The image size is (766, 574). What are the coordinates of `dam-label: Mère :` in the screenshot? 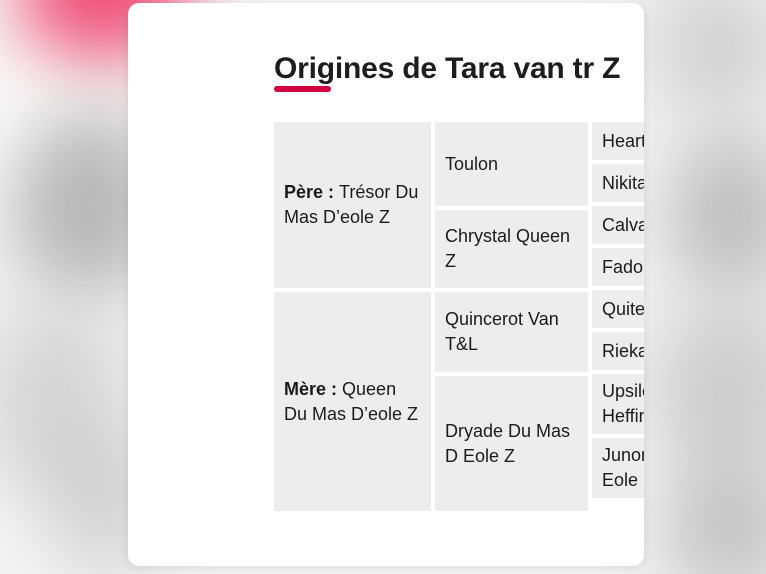 It's located at (313, 388).